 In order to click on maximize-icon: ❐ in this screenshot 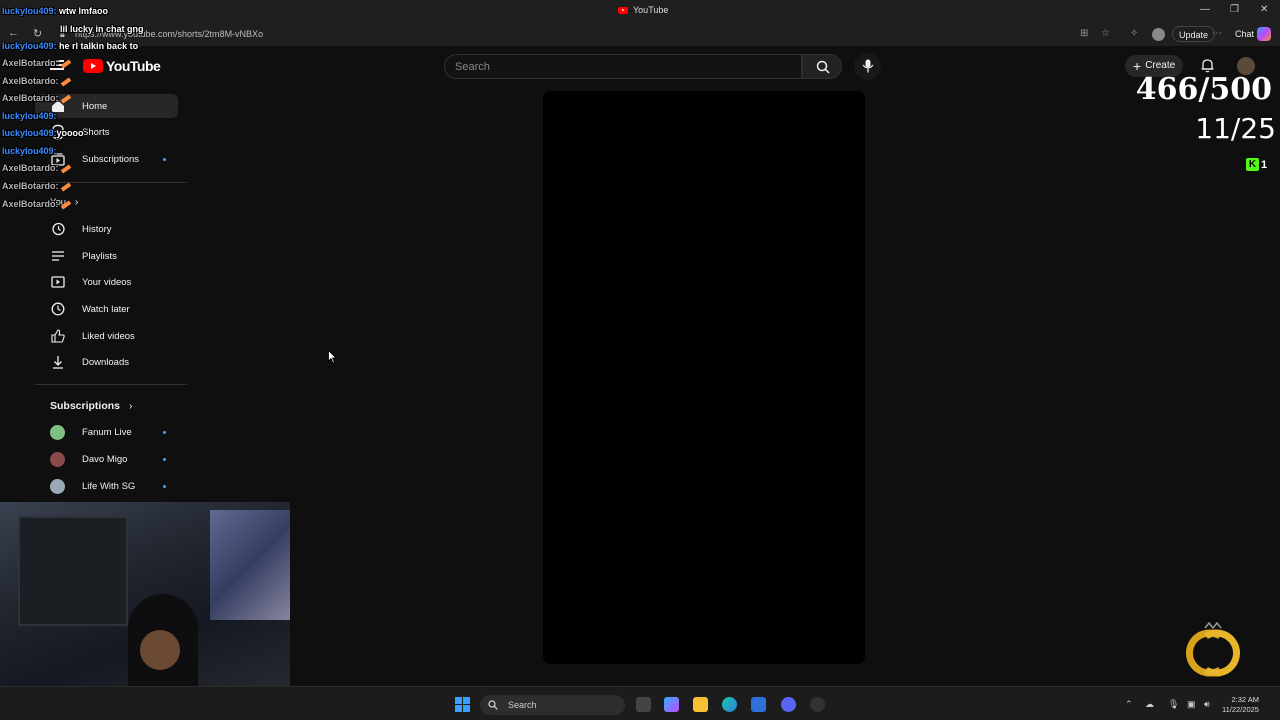, I will do `click(1234, 9)`.